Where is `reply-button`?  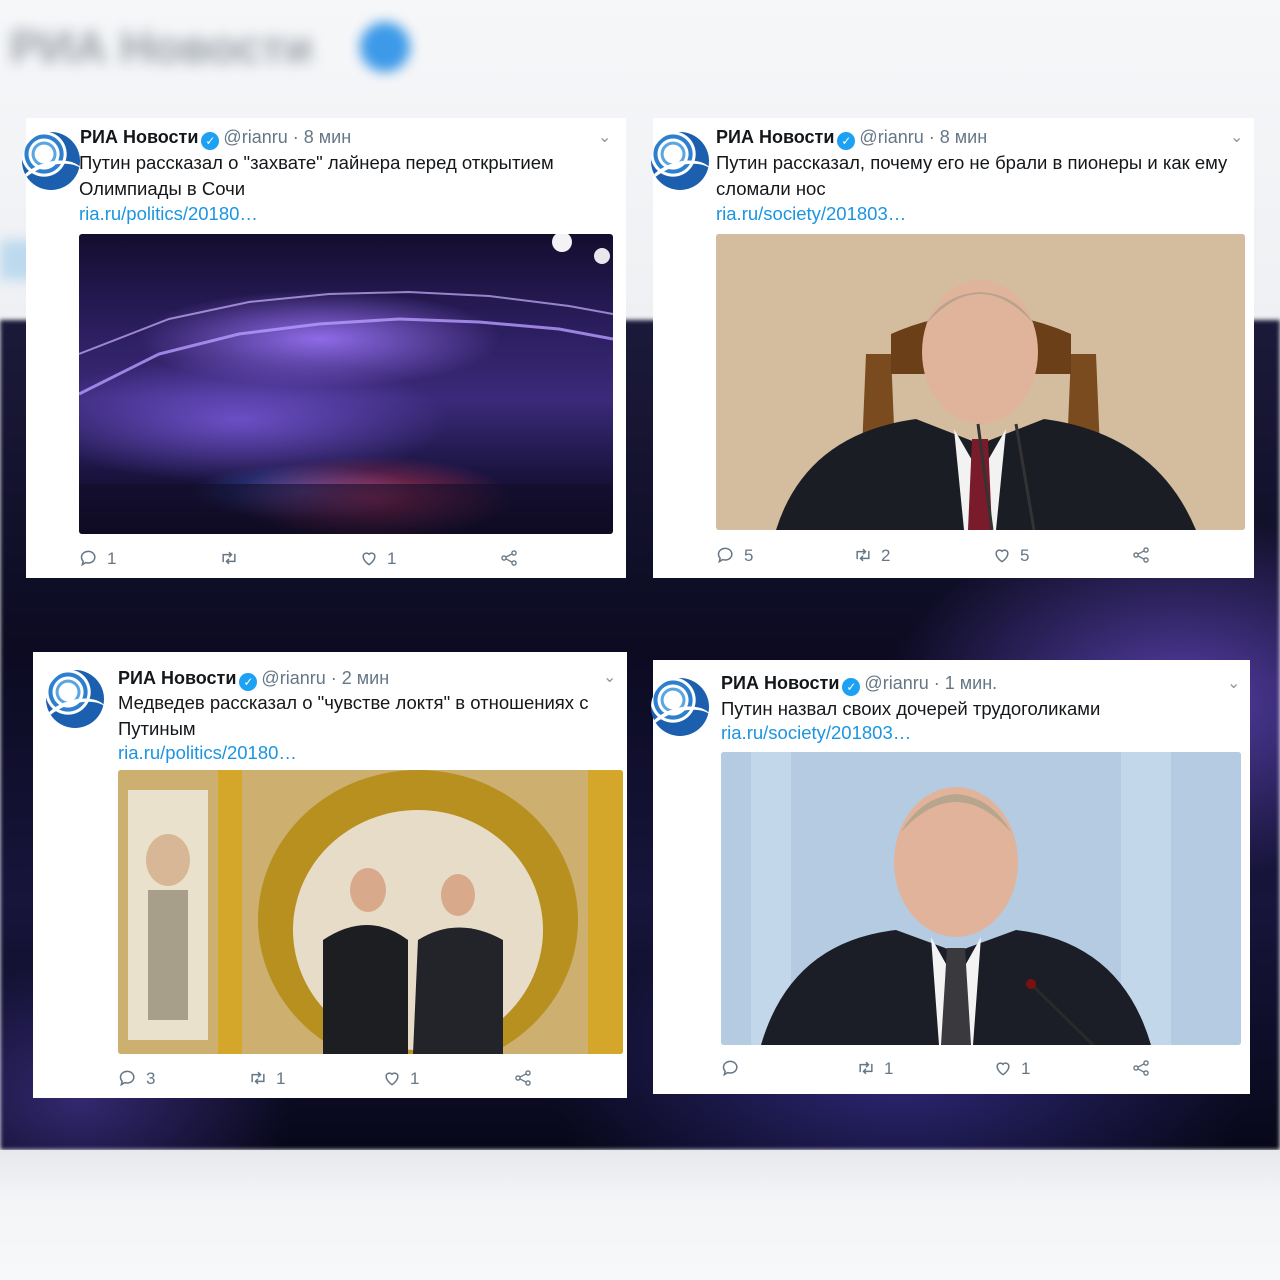 reply-button is located at coordinates (735, 1069).